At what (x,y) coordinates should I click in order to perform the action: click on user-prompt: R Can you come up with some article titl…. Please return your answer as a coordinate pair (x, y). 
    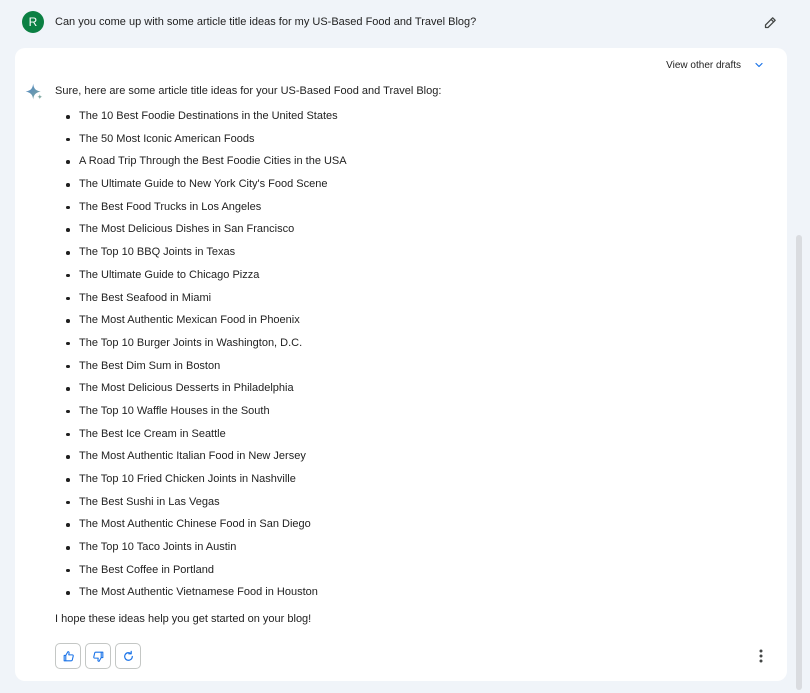
    Looking at the image, I should click on (401, 22).